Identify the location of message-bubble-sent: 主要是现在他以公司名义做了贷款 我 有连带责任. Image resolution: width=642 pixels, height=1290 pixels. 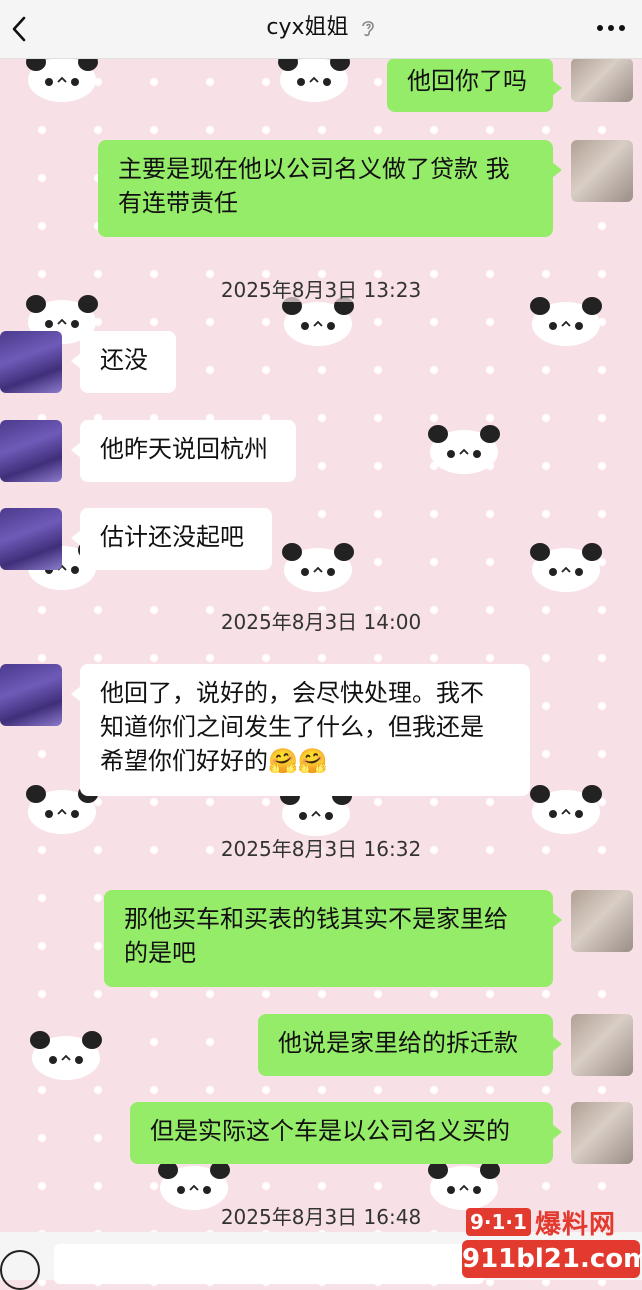
(330, 188).